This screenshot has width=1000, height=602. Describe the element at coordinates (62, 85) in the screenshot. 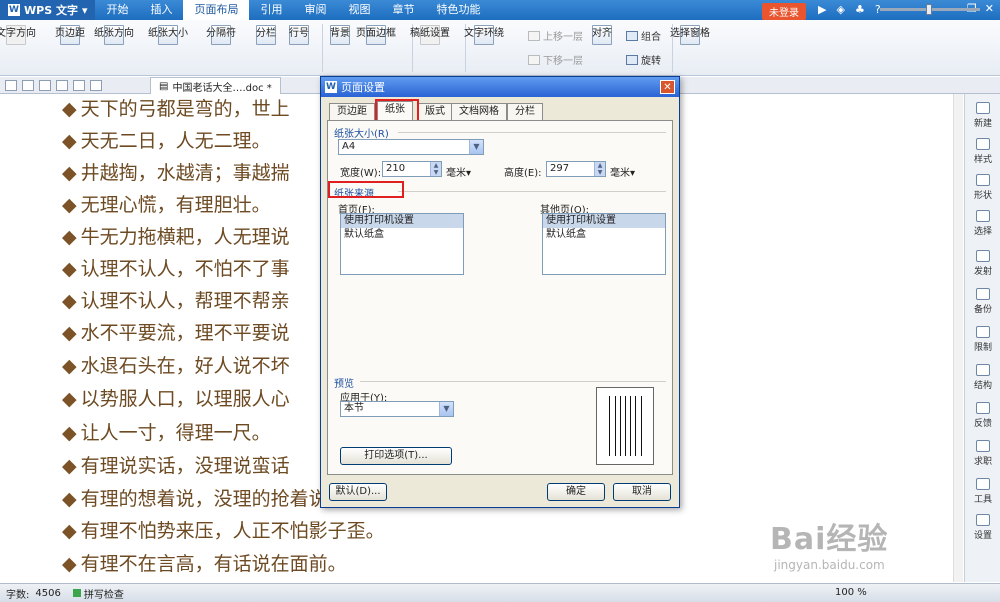

I see `print-preview-icon` at that location.